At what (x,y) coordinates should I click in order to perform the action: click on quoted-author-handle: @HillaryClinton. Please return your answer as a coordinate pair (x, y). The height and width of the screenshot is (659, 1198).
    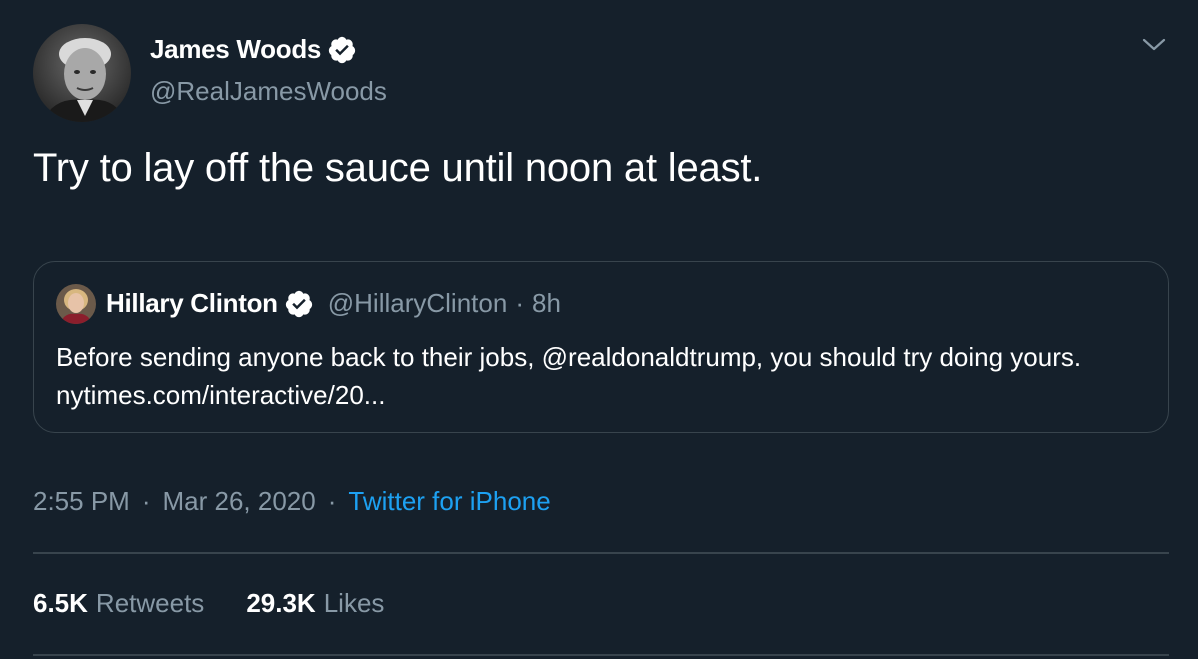
    Looking at the image, I should click on (417, 303).